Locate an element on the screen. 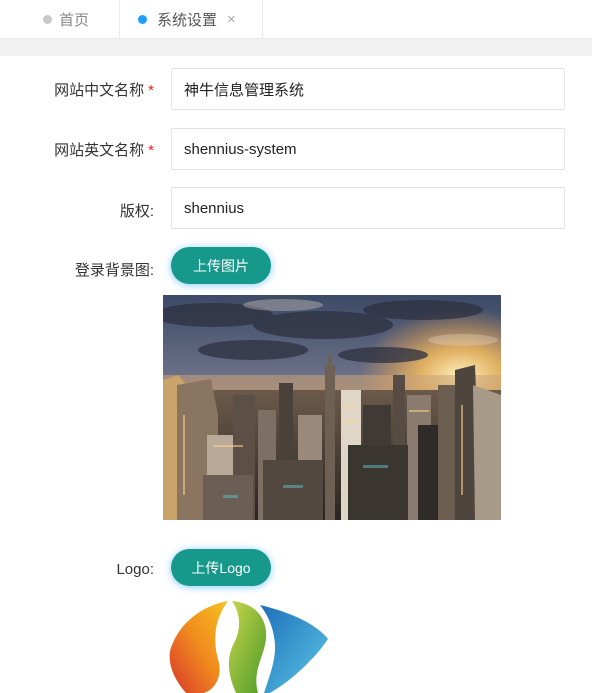 The image size is (592, 693). en-name-label-text: 网站英文名称 is located at coordinates (99, 150).